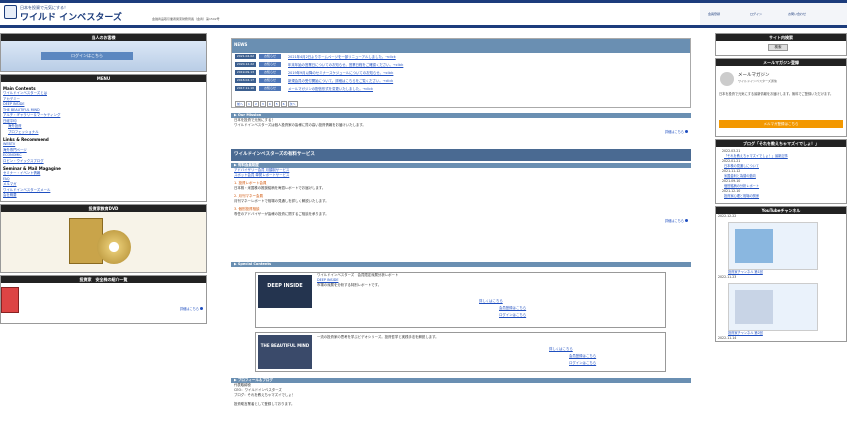  Describe the element at coordinates (330, 88) in the screenshot. I see `news-link: メールマガジンの配信形式を変更いたしました。→click` at that location.